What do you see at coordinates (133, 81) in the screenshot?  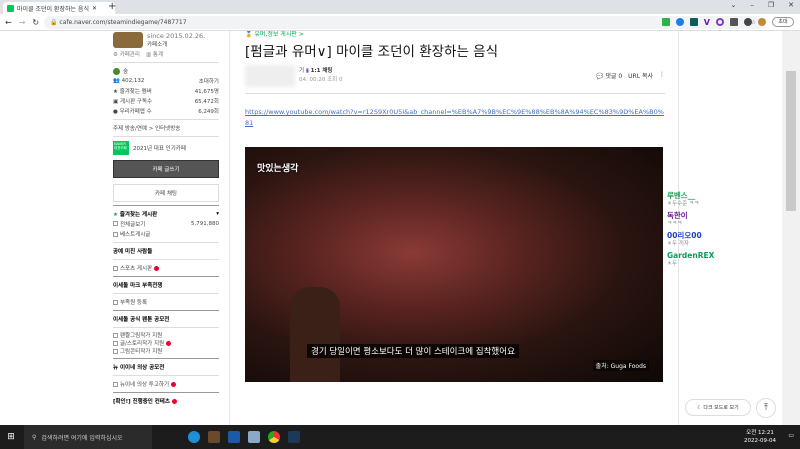 I see `member-count: 402,132` at bounding box center [133, 81].